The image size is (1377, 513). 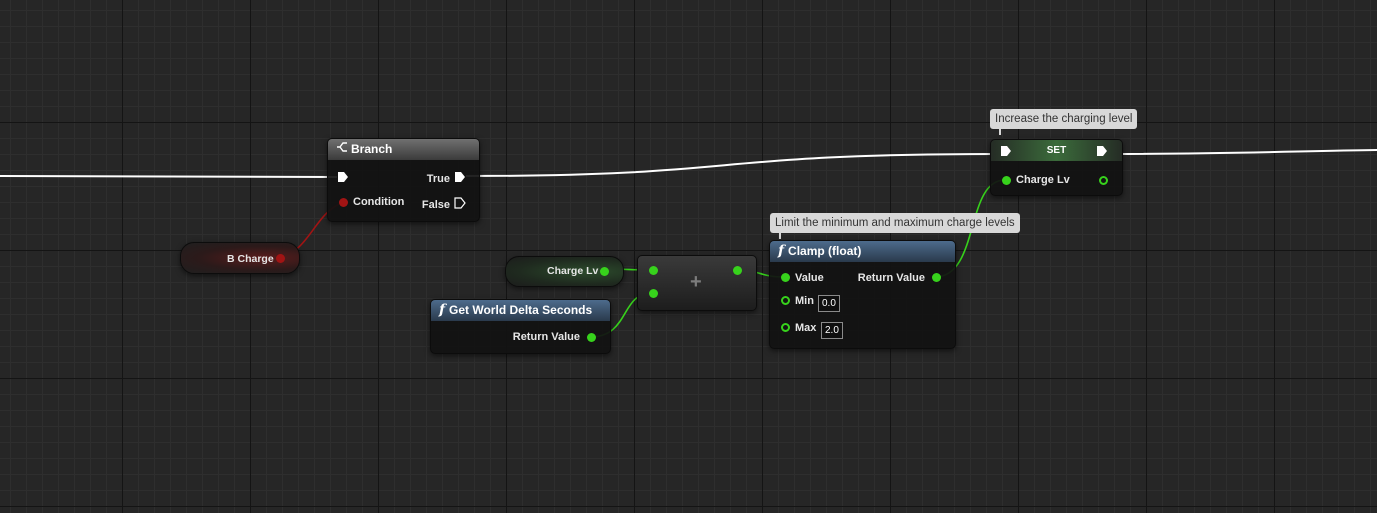 What do you see at coordinates (604, 271) in the screenshot?
I see `charge-lv-getter-output-pin` at bounding box center [604, 271].